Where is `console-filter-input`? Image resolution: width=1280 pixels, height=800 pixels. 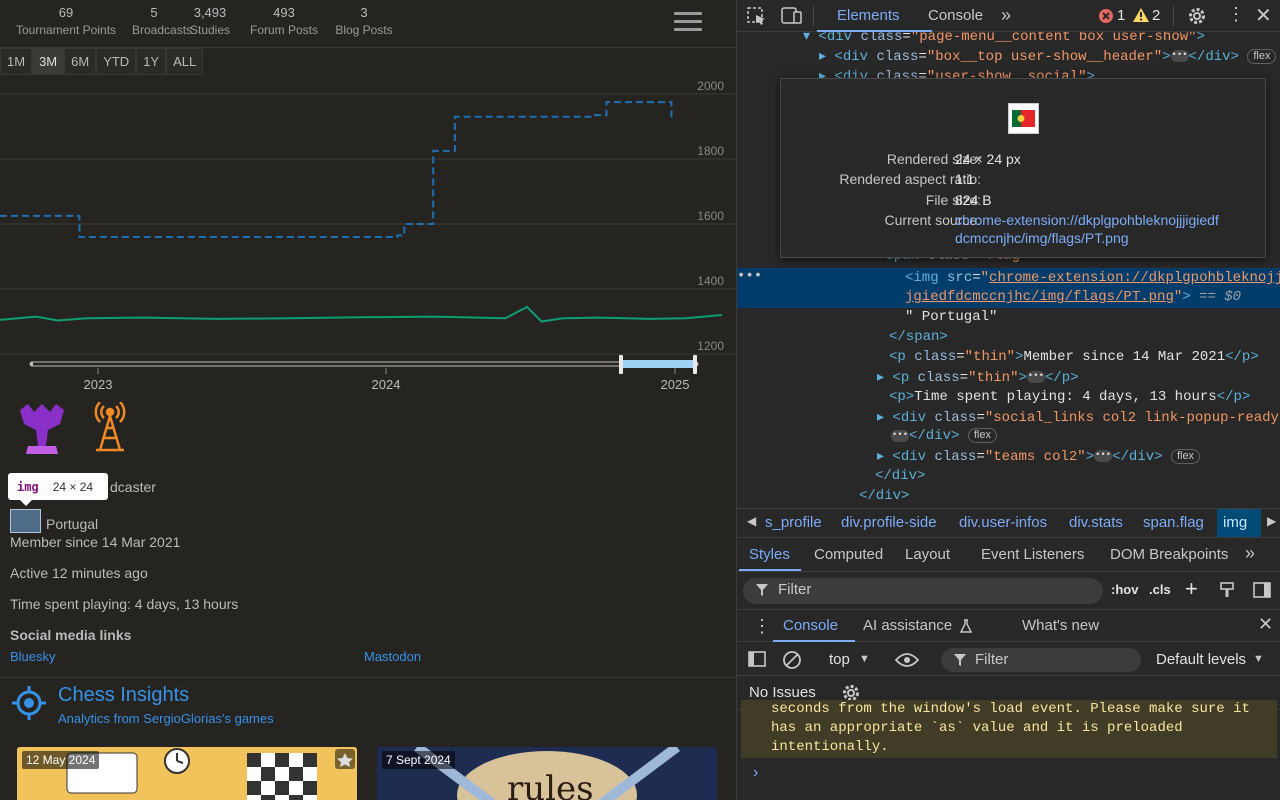
console-filter-input is located at coordinates (1041, 660).